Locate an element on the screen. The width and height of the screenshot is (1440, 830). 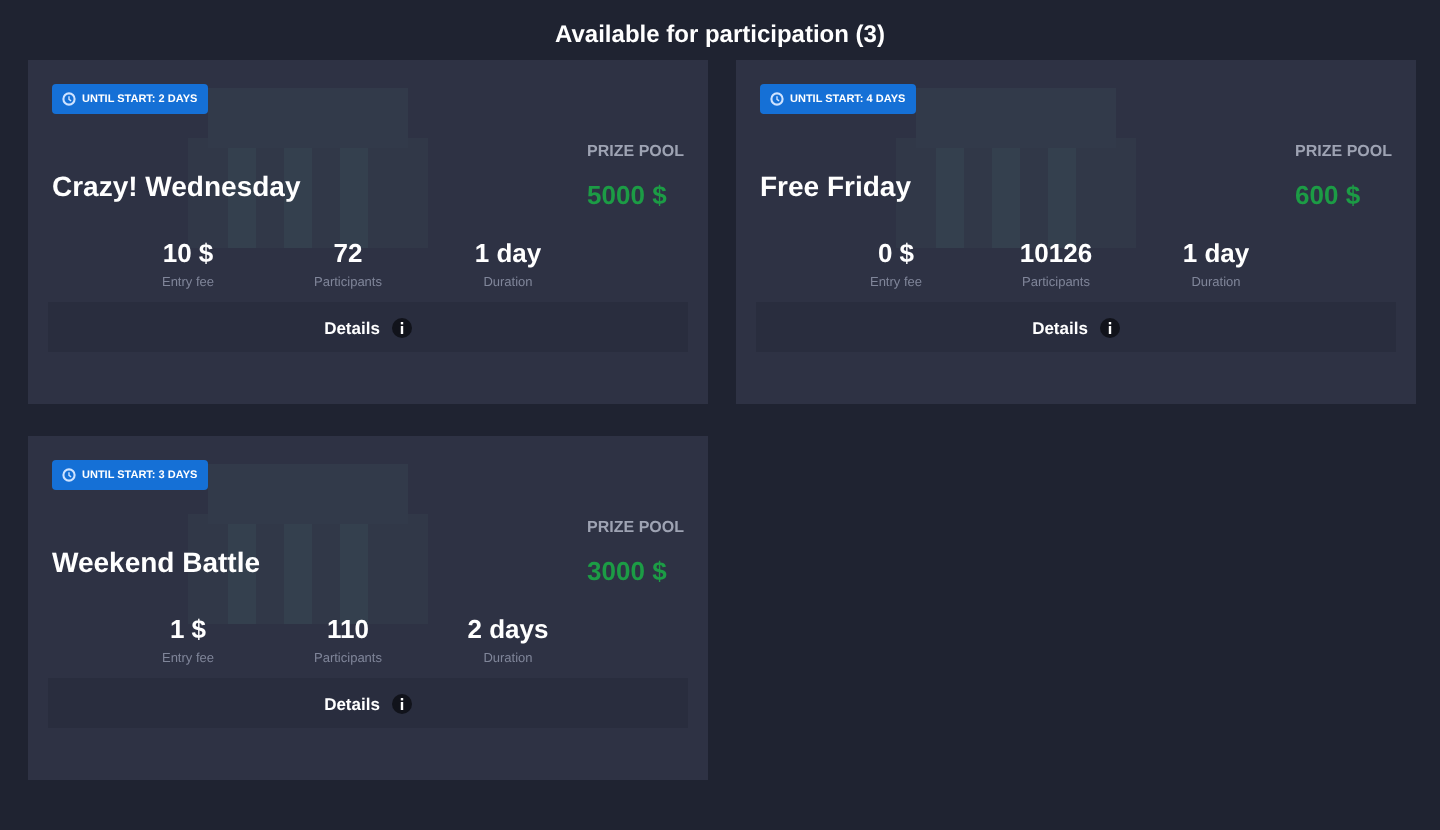
stat-value: 0 $ is located at coordinates (896, 253).